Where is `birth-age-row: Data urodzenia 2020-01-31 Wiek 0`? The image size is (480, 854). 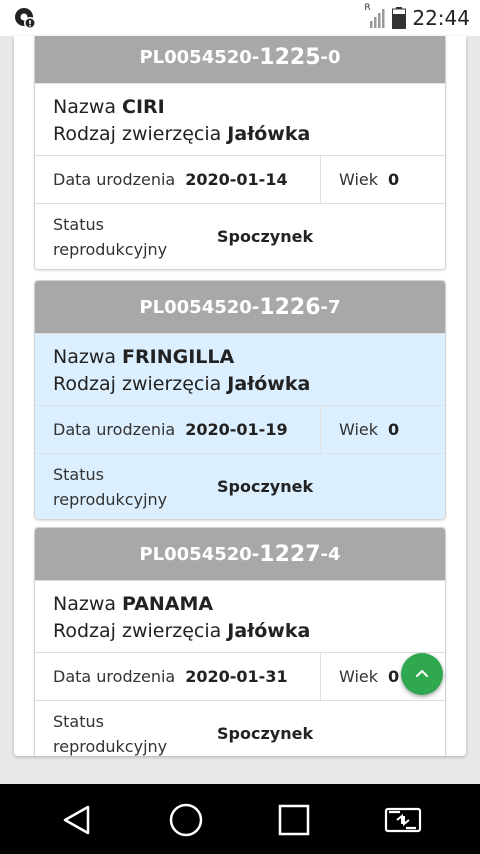
birth-age-row: Data urodzenia 2020-01-31 Wiek 0 is located at coordinates (240, 676).